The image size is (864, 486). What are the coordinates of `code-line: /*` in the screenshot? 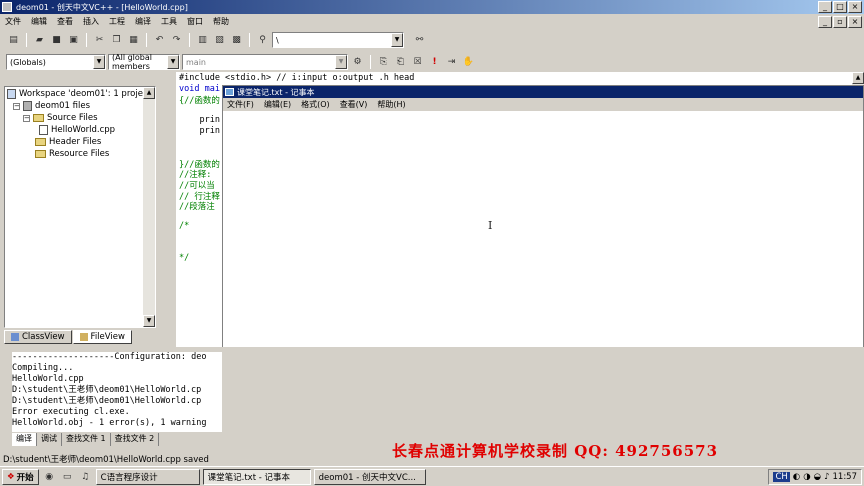 It's located at (184, 226).